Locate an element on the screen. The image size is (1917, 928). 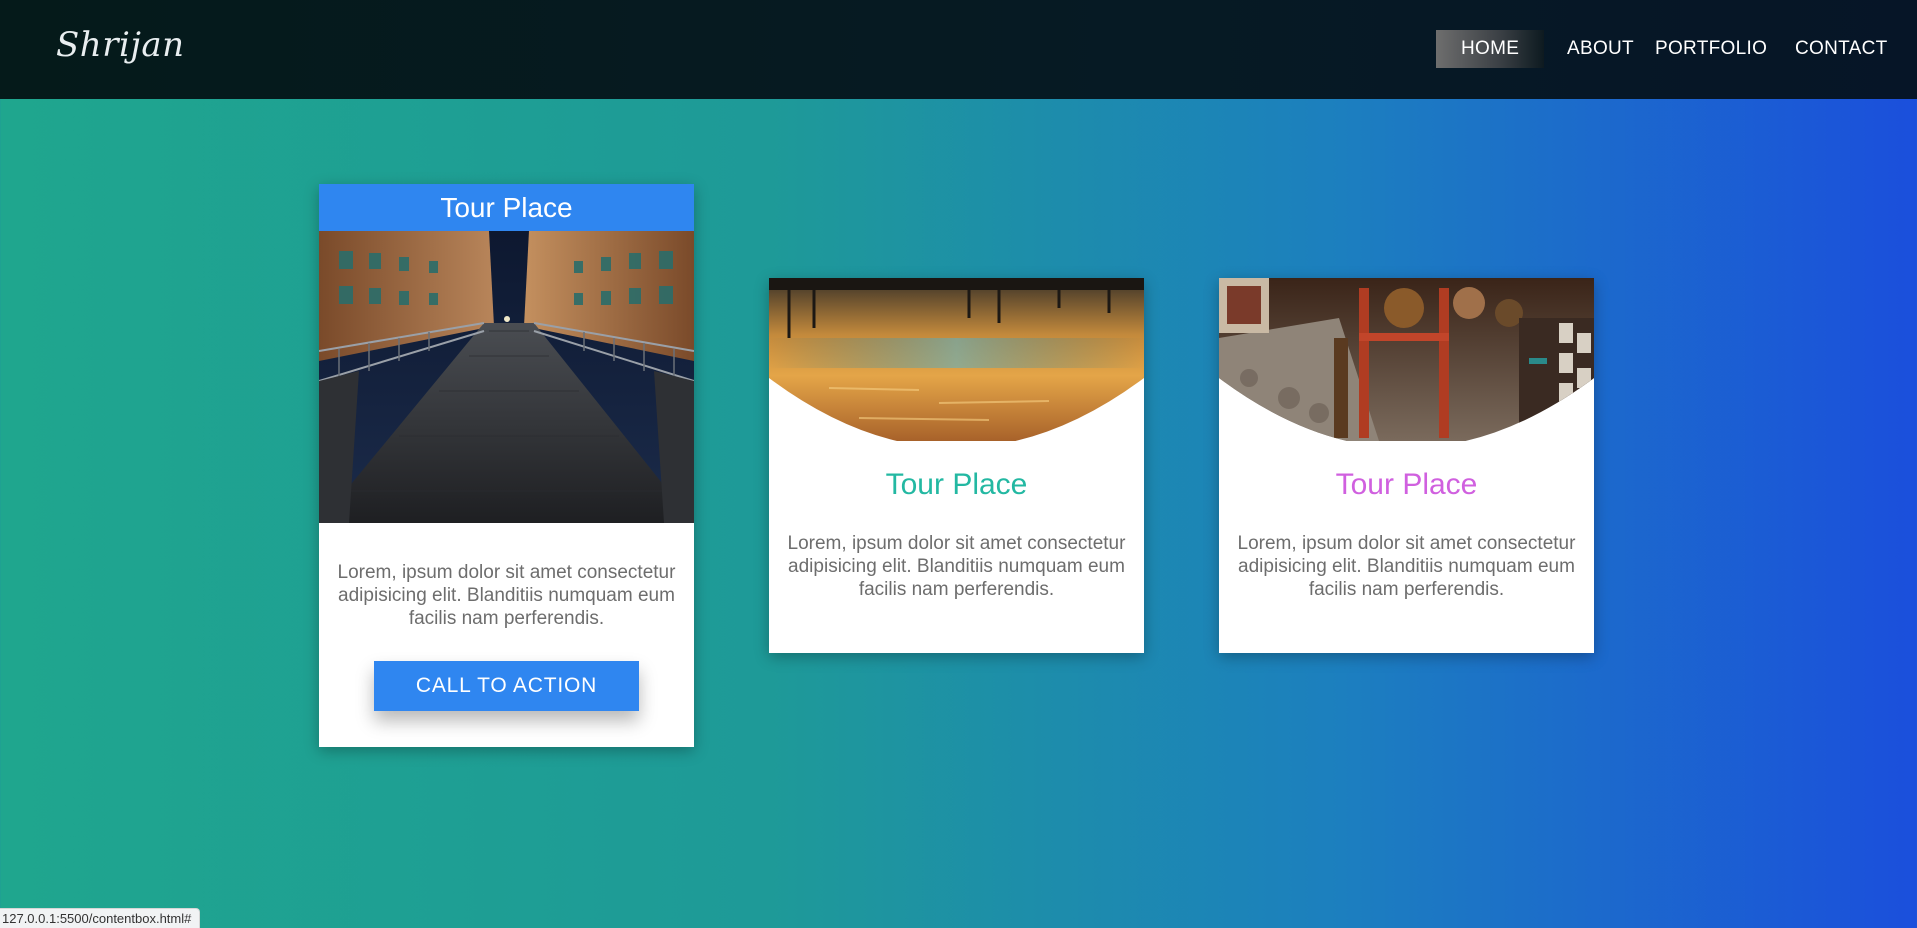
site-logo: Shrijan is located at coordinates (121, 45).